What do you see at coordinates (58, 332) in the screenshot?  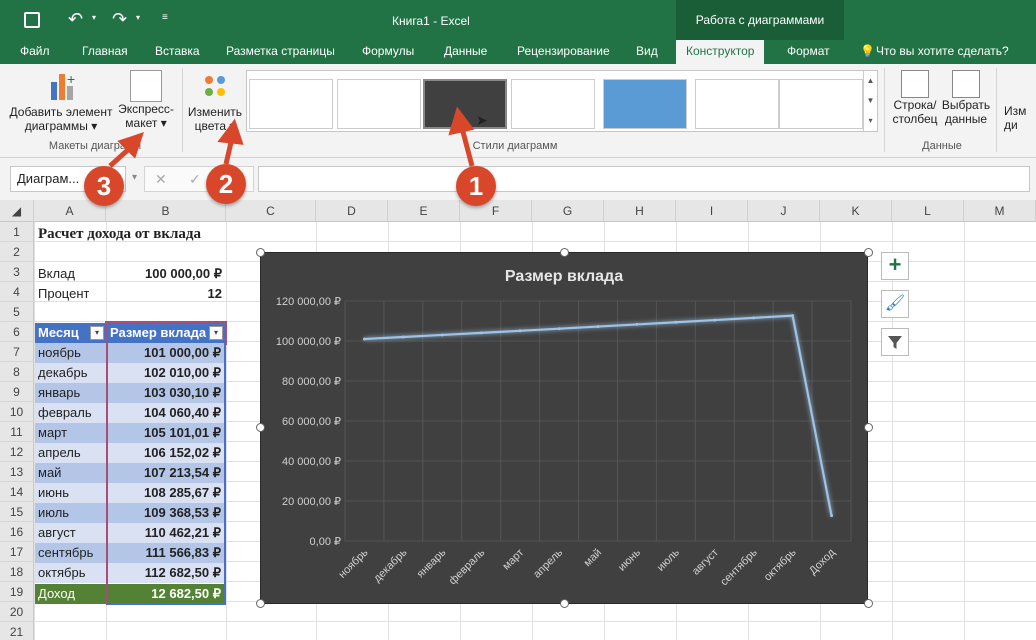 I see `header-month-label: Месяц` at bounding box center [58, 332].